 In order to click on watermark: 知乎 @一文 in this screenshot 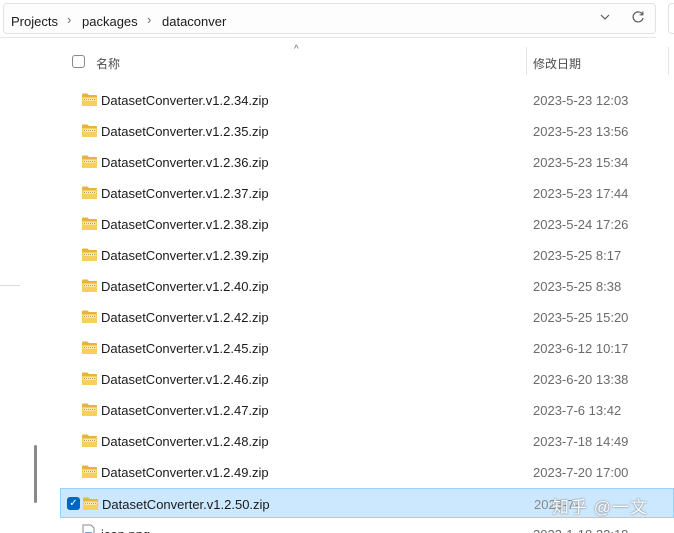, I will do `click(600, 507)`.